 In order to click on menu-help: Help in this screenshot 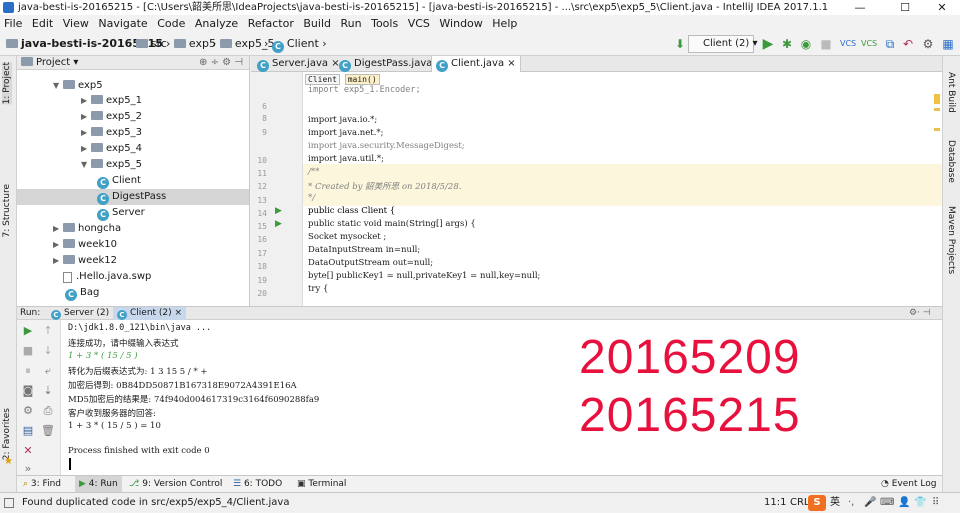, I will do `click(504, 23)`.